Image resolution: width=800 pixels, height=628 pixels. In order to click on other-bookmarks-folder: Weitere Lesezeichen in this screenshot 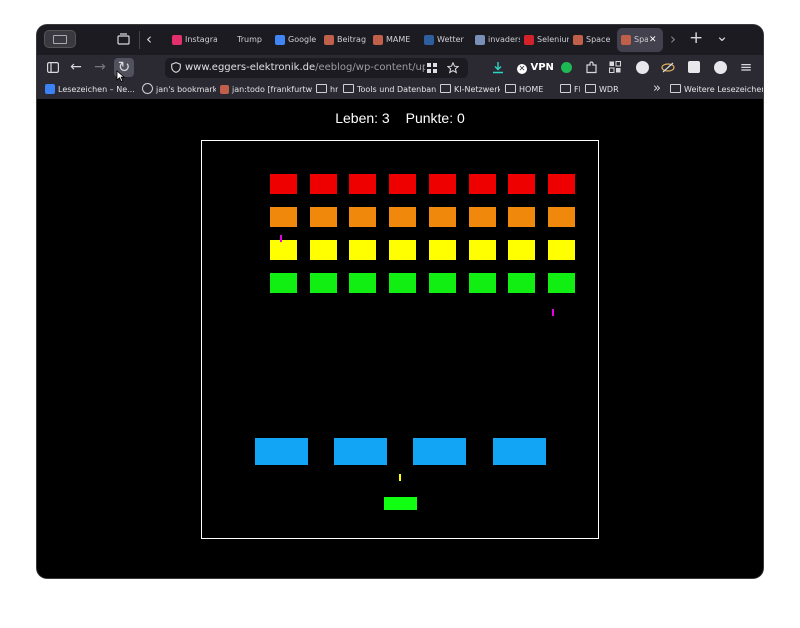, I will do `click(716, 90)`.